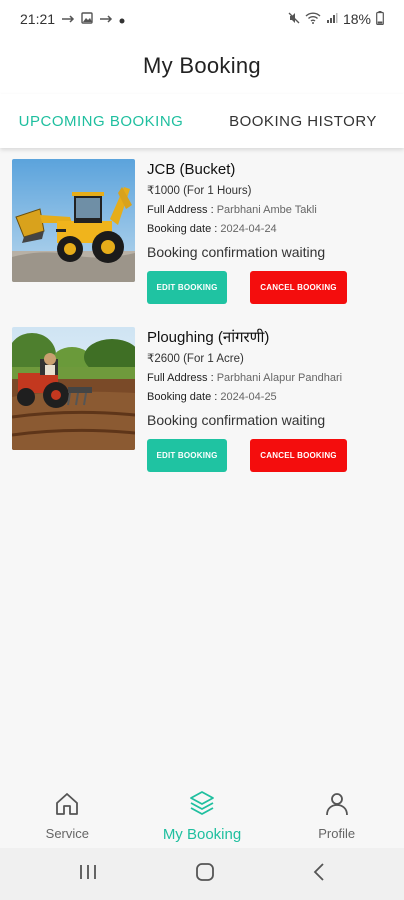  What do you see at coordinates (303, 121) in the screenshot?
I see `tab-booking-history: BOOKING HISTORY` at bounding box center [303, 121].